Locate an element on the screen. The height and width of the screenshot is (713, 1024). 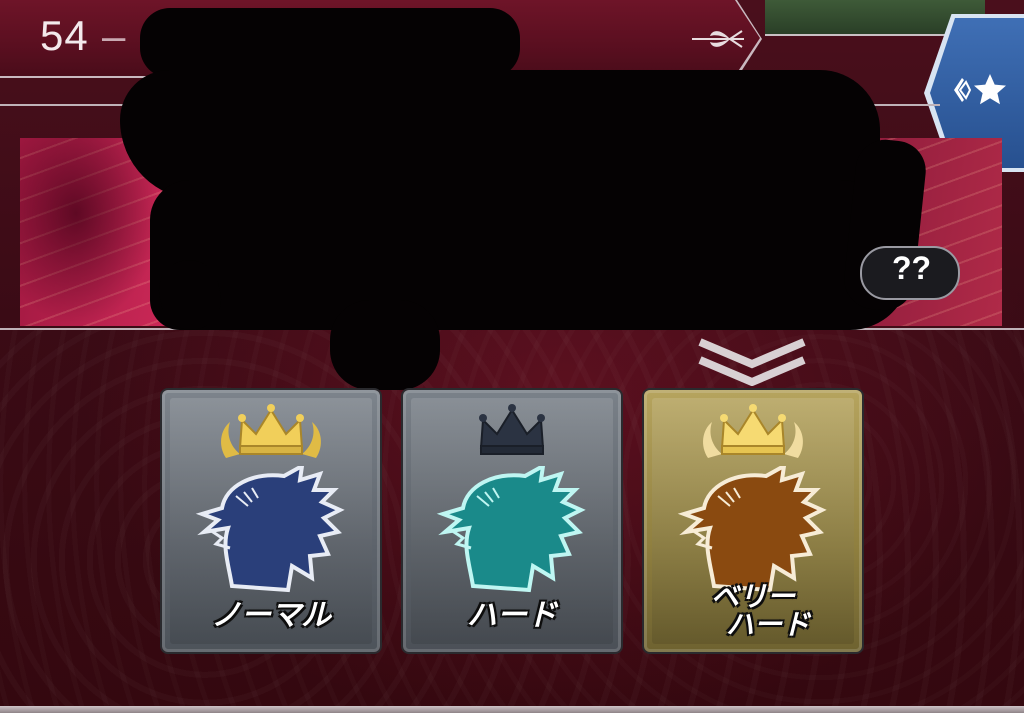
difficulty-card-very-hard: ベリー ハード is located at coordinates (753, 521).